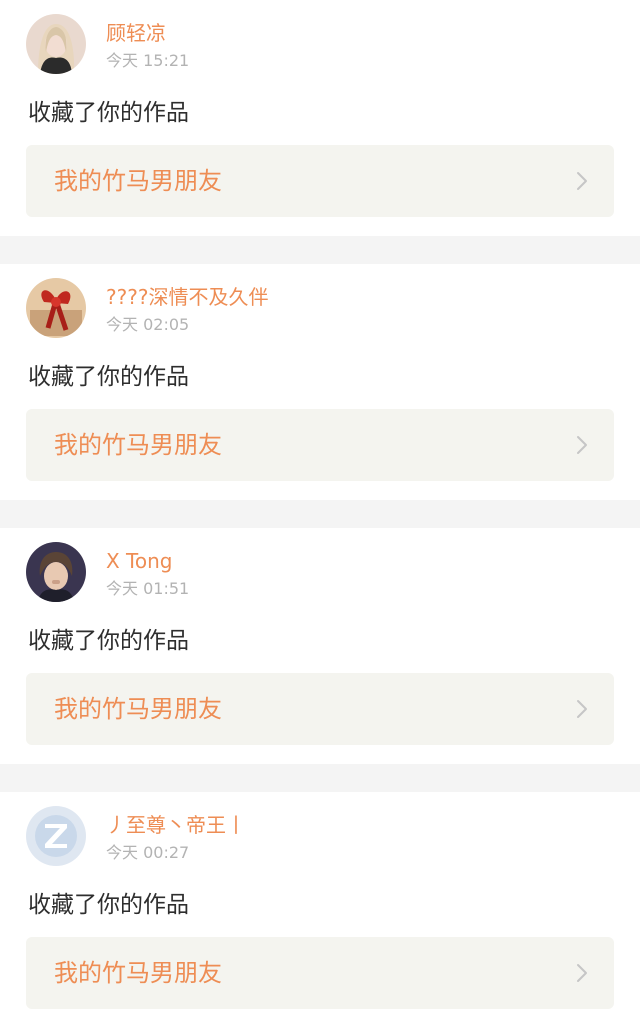 The image size is (640, 1028). I want to click on timestamp: 今天 01:51, so click(148, 588).